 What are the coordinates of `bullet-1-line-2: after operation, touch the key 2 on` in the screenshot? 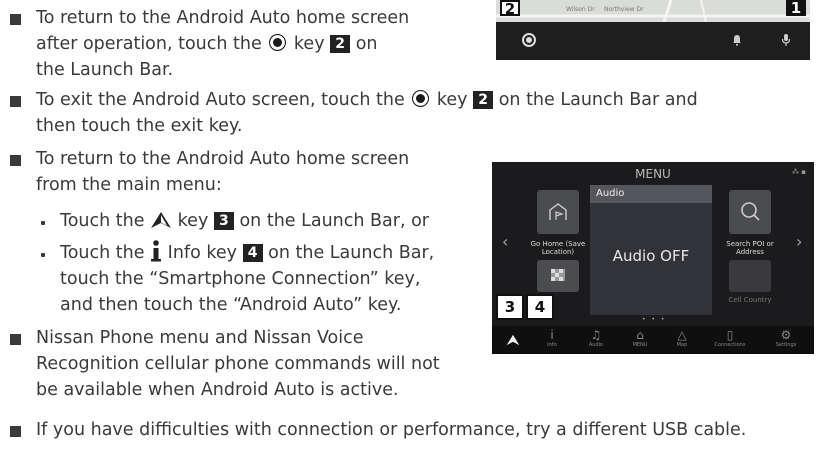 It's located at (207, 44).